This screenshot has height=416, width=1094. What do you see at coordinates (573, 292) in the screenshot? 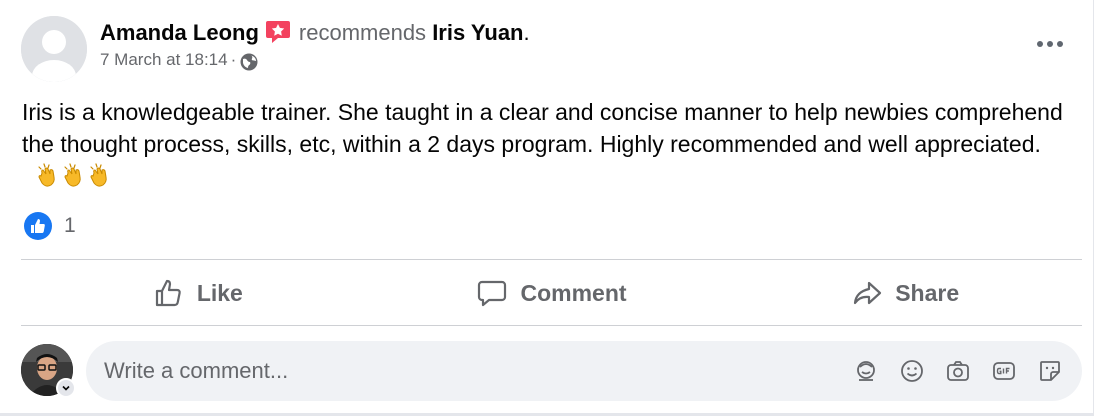
I see `comment-label: Comment` at bounding box center [573, 292].